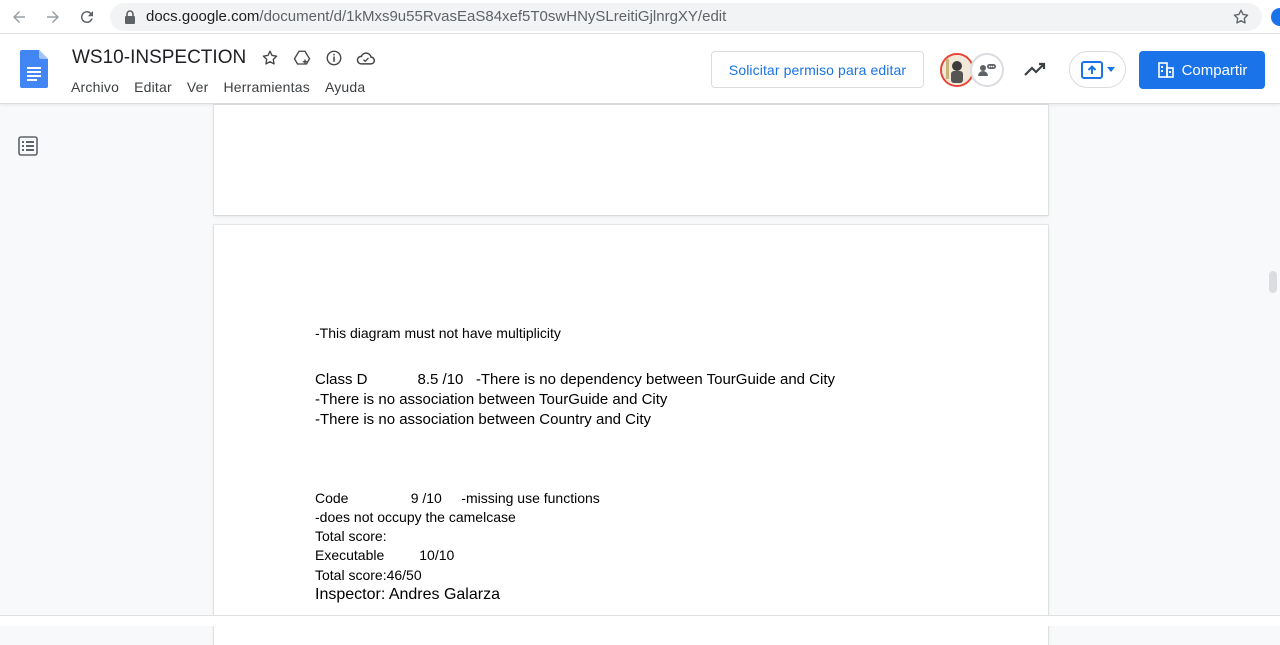  Describe the element at coordinates (130, 17) in the screenshot. I see `lock-icon` at that location.